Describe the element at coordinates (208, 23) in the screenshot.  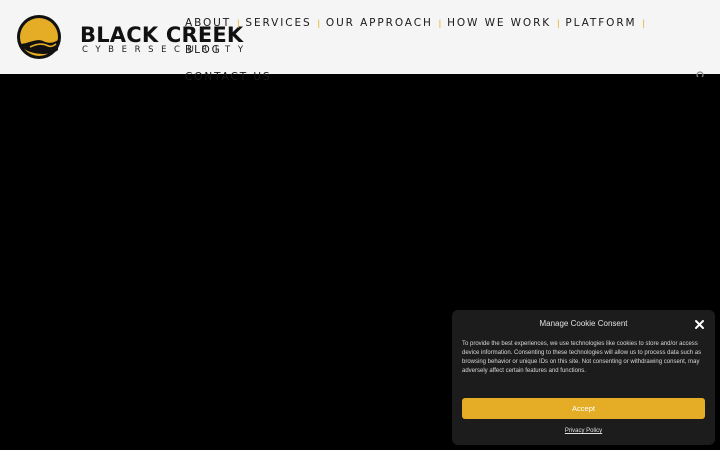
I see `nav-item-about: ABOUT` at that location.